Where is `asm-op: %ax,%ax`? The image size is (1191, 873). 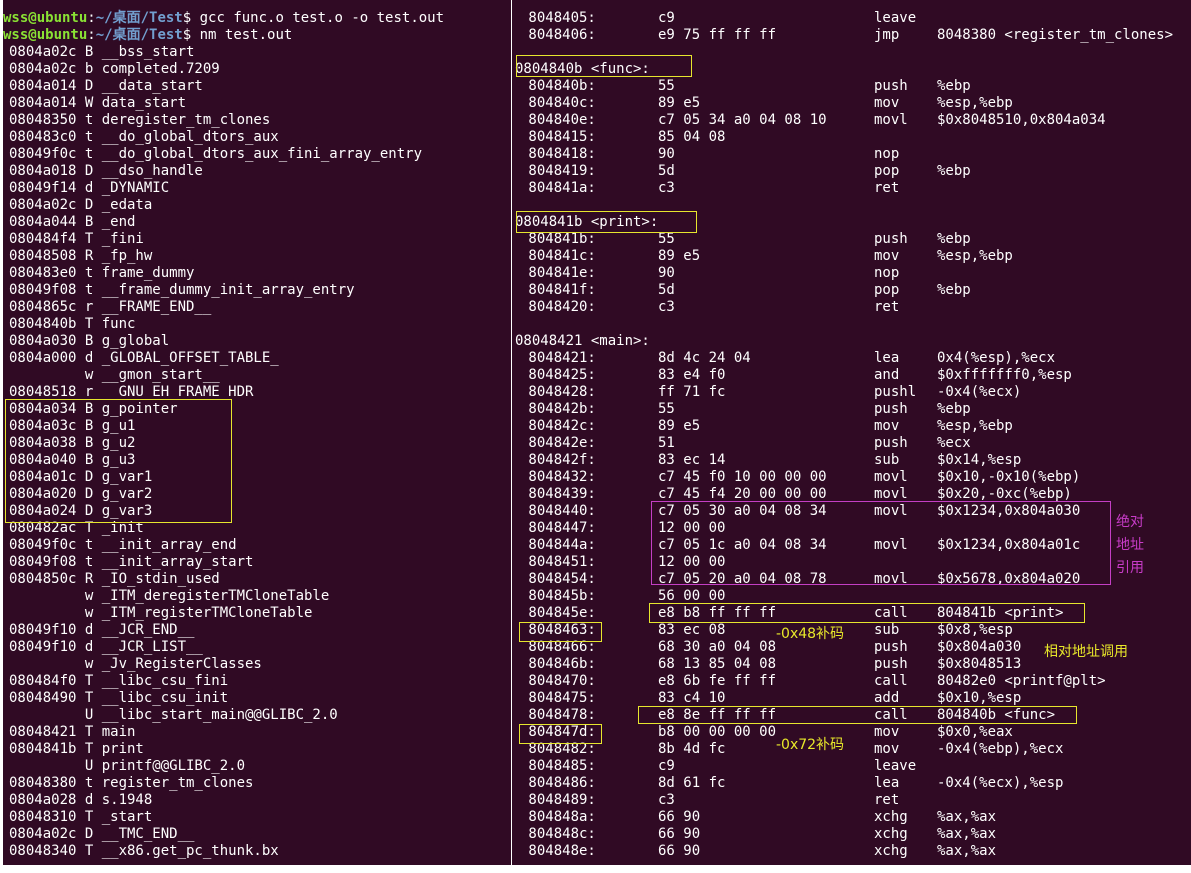 asm-op: %ax,%ax is located at coordinates (967, 817).